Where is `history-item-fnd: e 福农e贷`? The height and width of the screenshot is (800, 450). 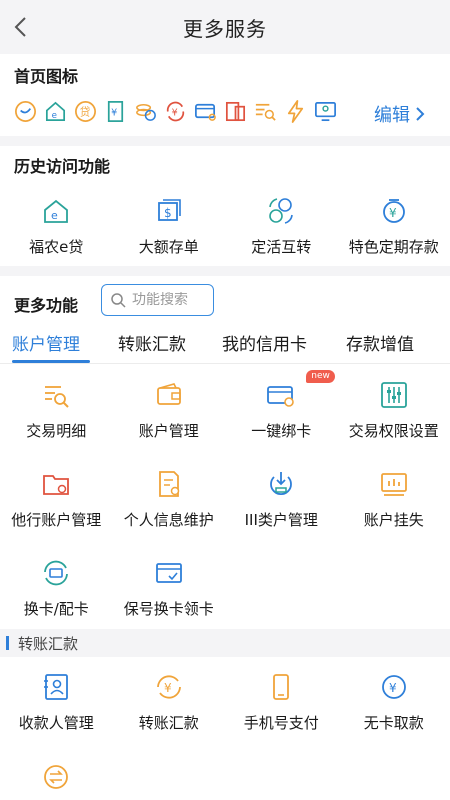 history-item-fnd: e 福农e贷 is located at coordinates (56, 225).